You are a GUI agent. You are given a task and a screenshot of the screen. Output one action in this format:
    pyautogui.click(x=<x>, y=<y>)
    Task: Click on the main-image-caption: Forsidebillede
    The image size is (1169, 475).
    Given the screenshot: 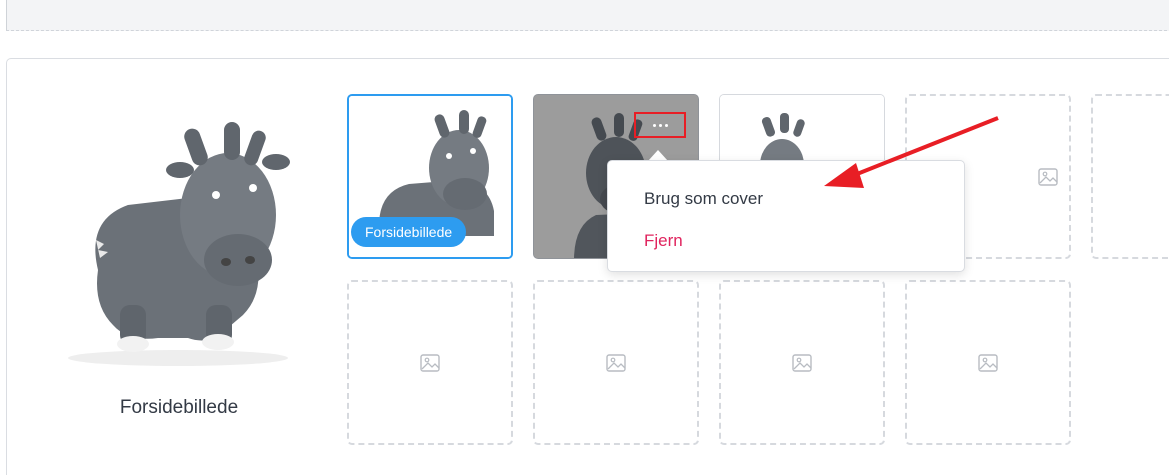 What is the action you would take?
    pyautogui.click(x=179, y=407)
    